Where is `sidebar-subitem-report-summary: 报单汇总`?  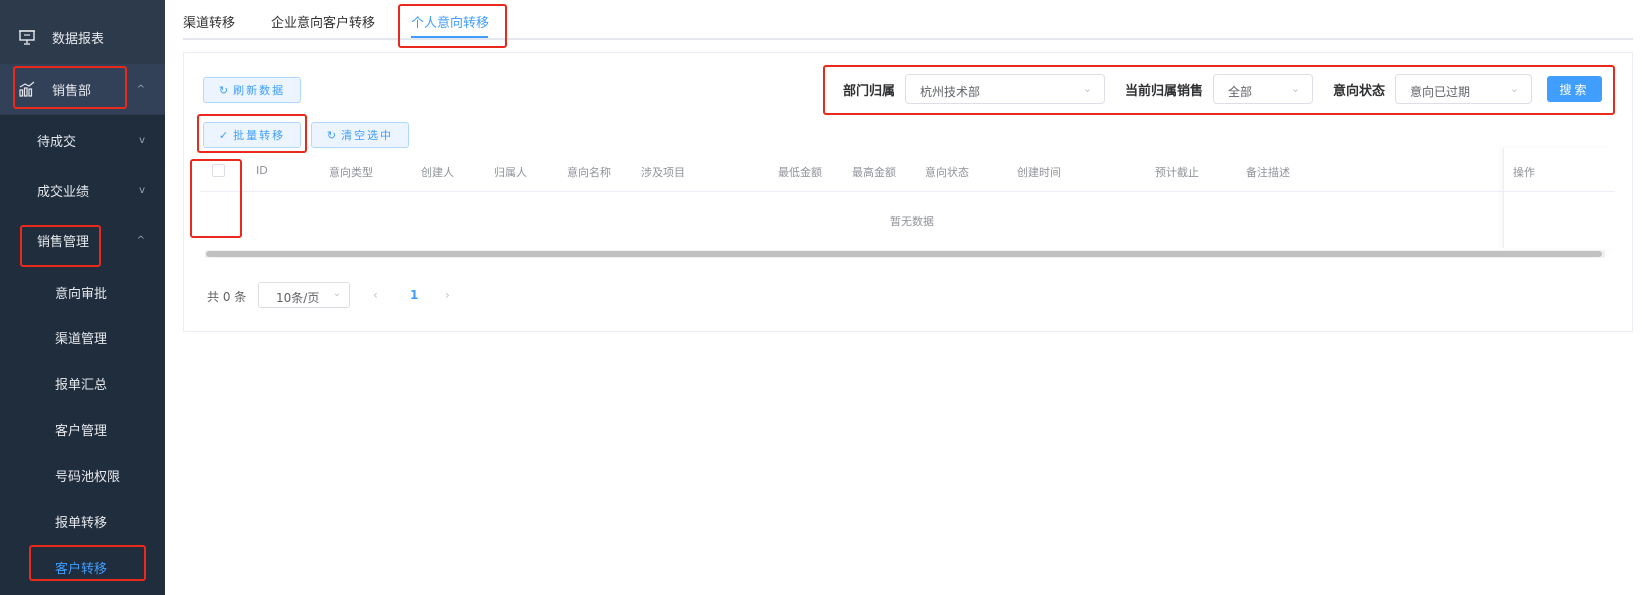 sidebar-subitem-report-summary: 报单汇总 is located at coordinates (82, 383).